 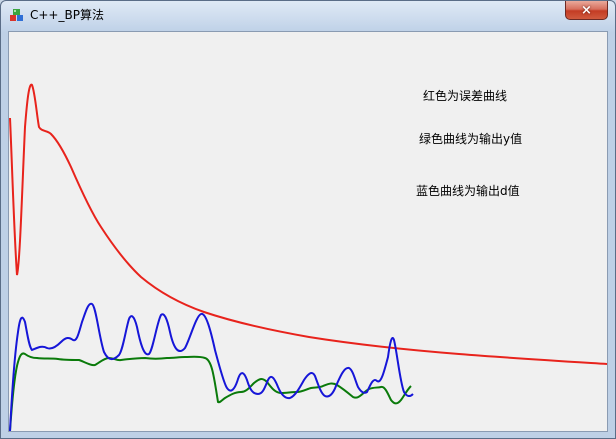 I want to click on legend-error: 红色为误差曲线, so click(x=465, y=96).